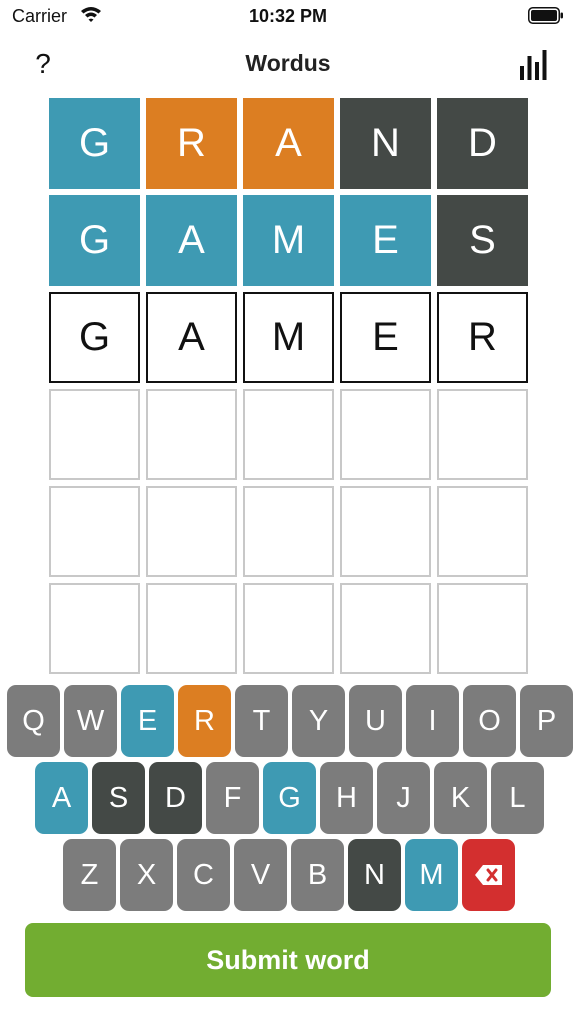 This screenshot has width=576, height=1024. What do you see at coordinates (482, 240) in the screenshot?
I see `letter-tile: S` at bounding box center [482, 240].